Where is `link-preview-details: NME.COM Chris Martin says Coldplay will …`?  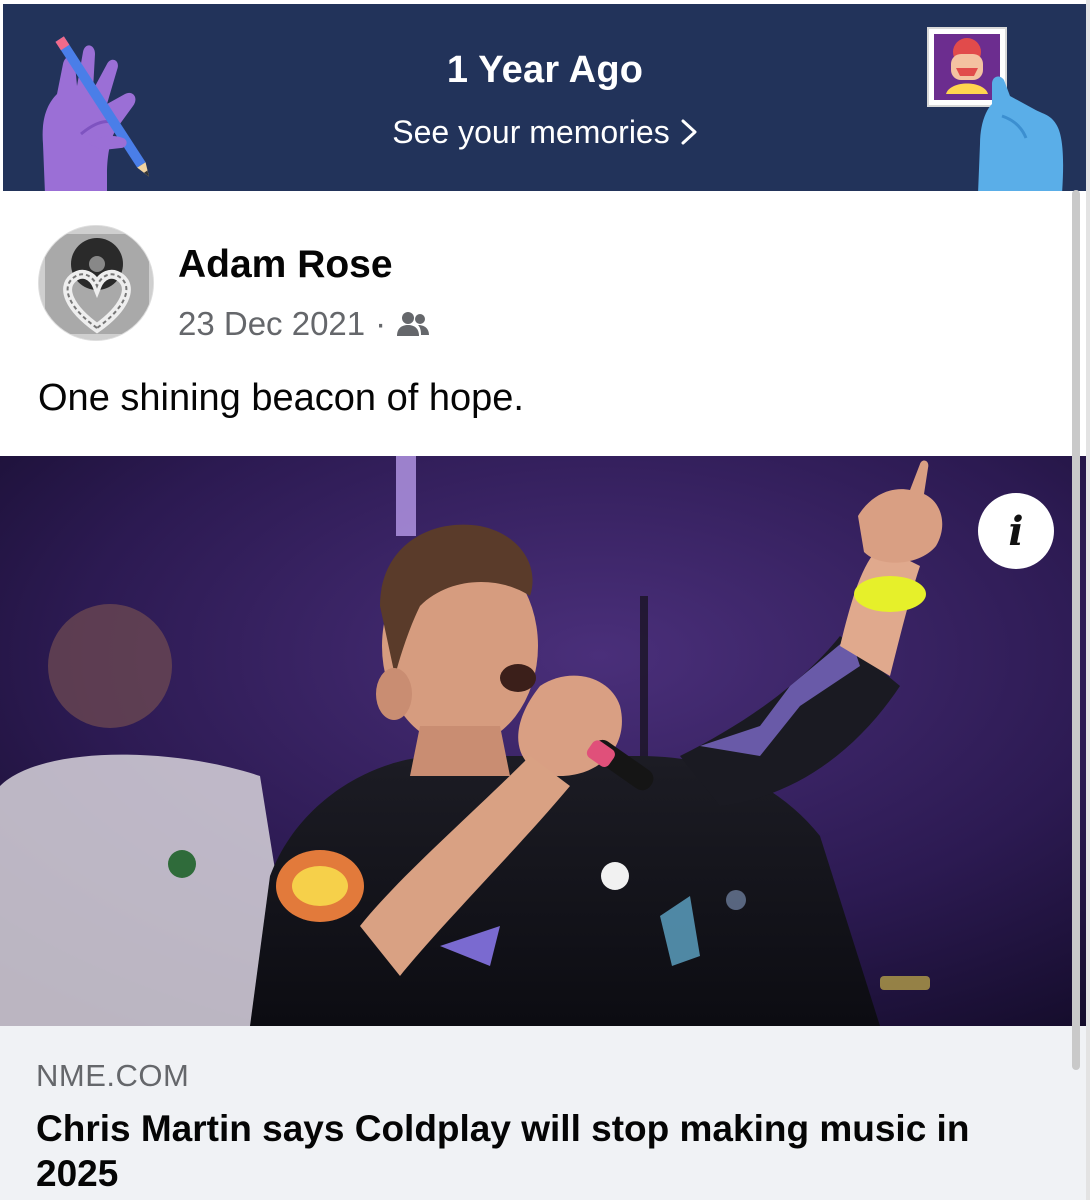 link-preview-details: NME.COM Chris Martin says Coldplay will … is located at coordinates (545, 1113).